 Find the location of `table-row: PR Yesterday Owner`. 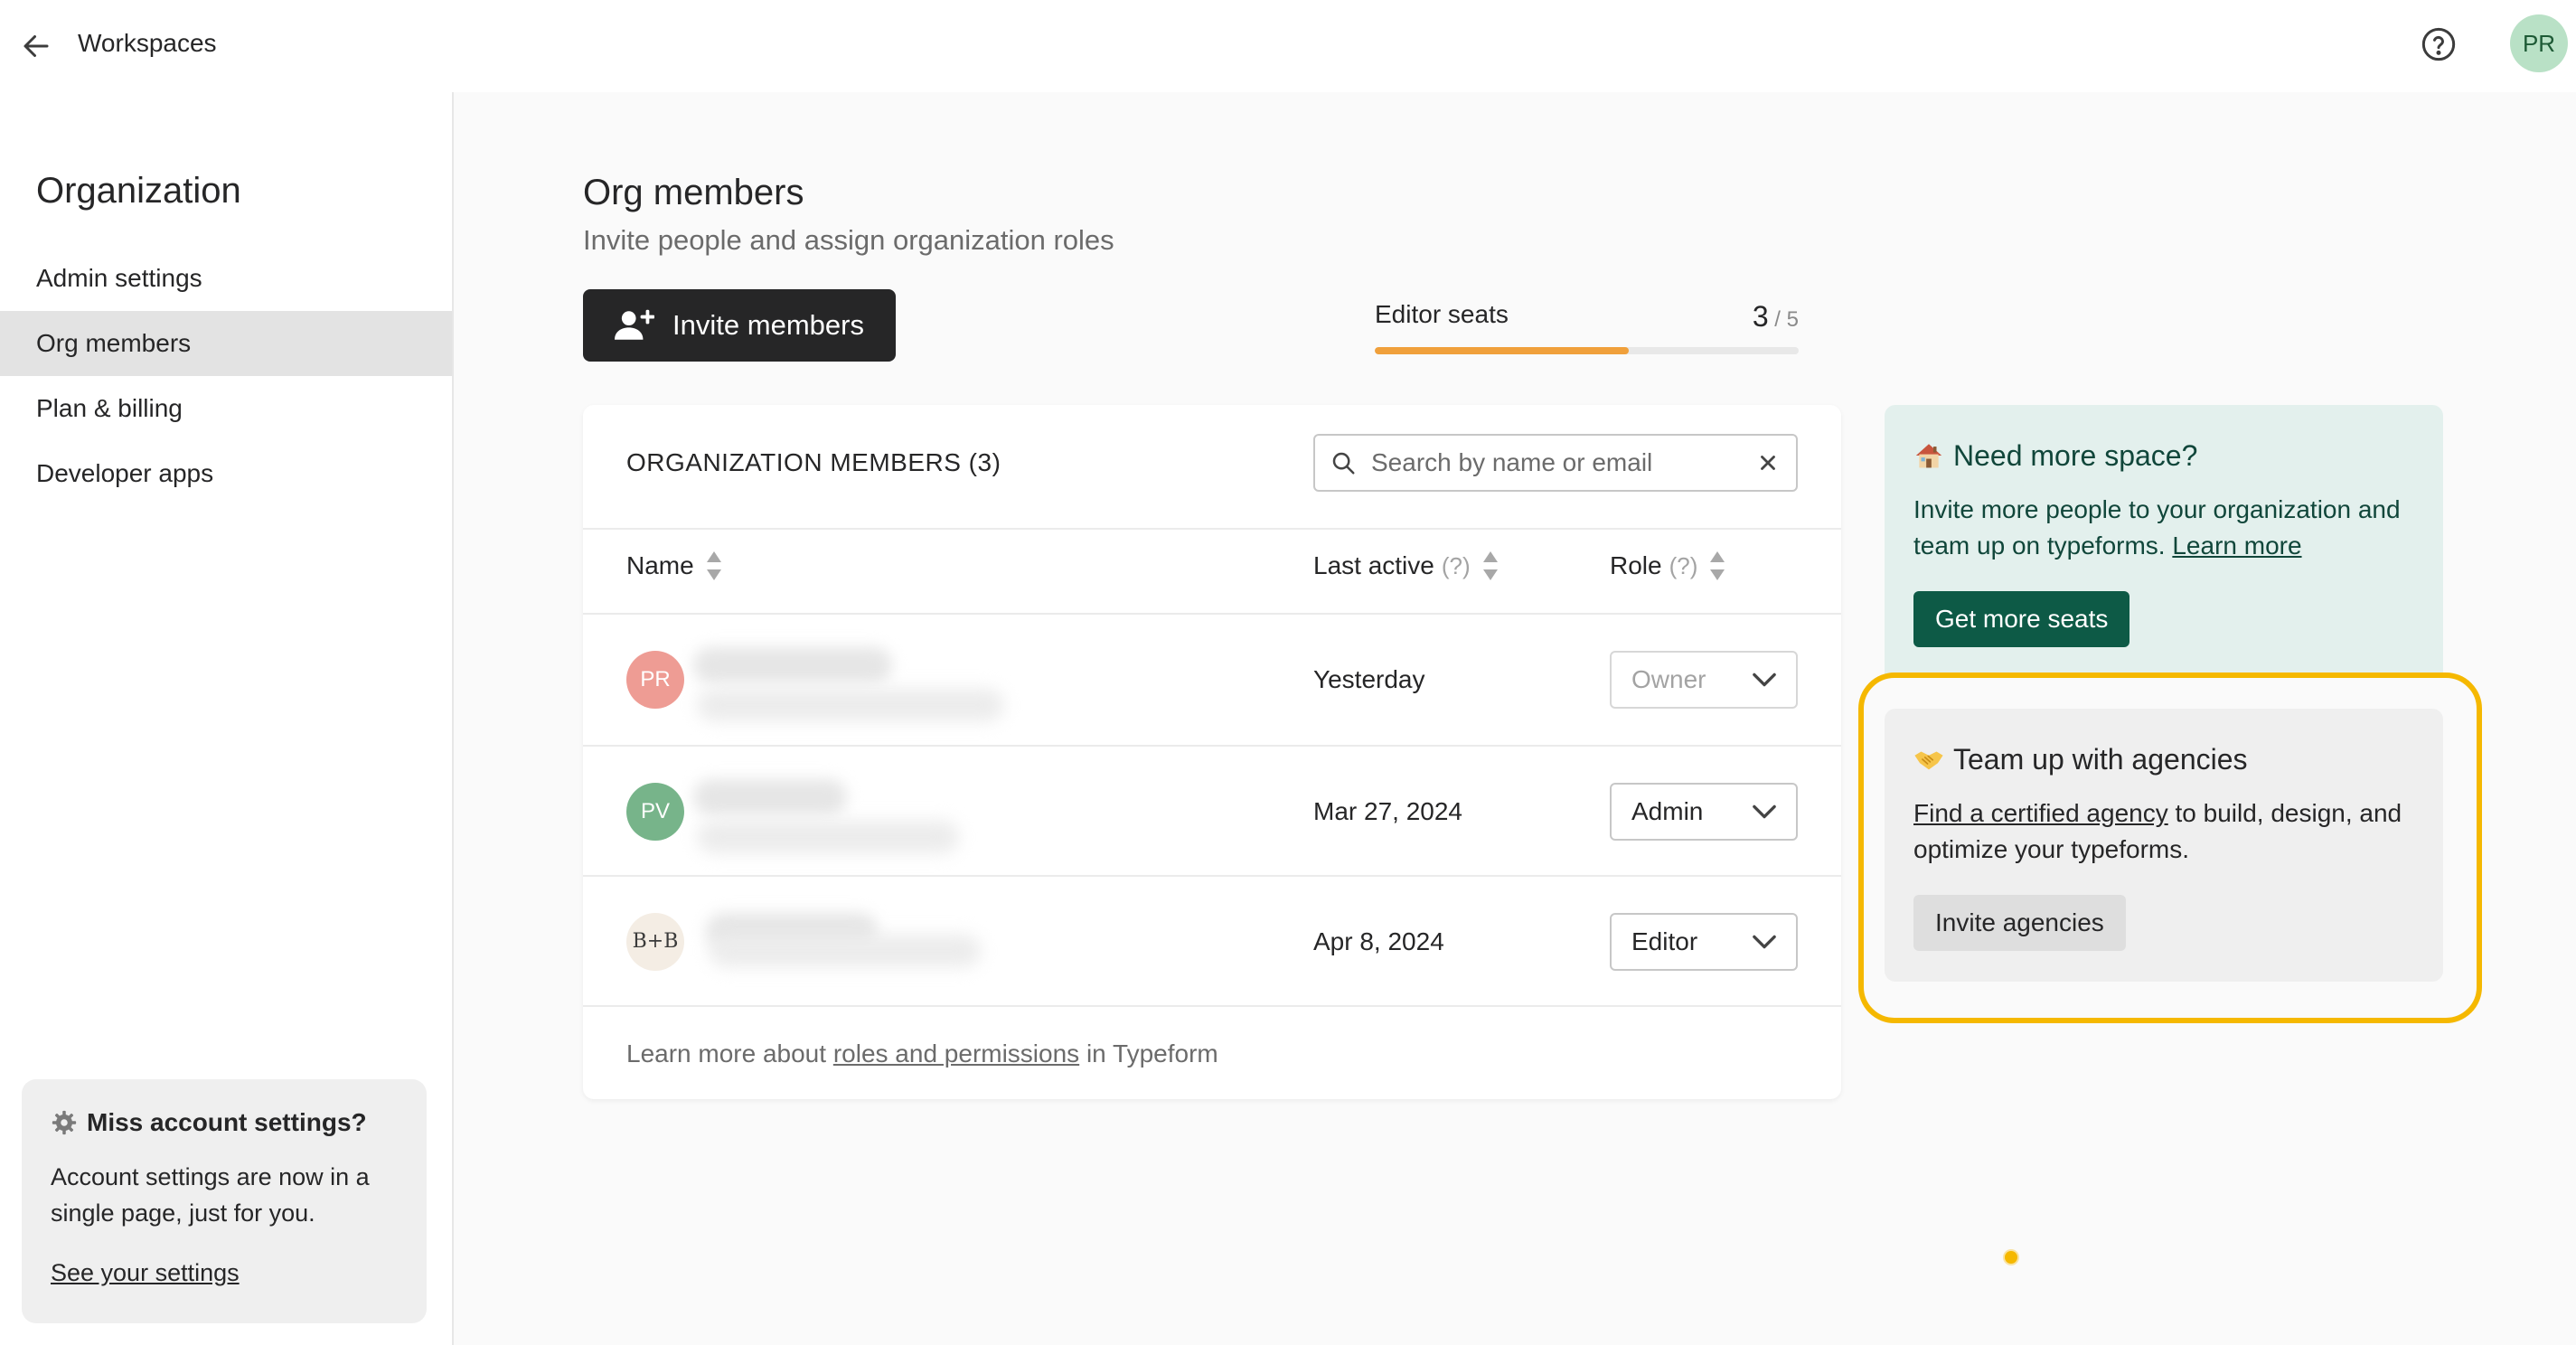

table-row: PR Yesterday Owner is located at coordinates (1212, 680).